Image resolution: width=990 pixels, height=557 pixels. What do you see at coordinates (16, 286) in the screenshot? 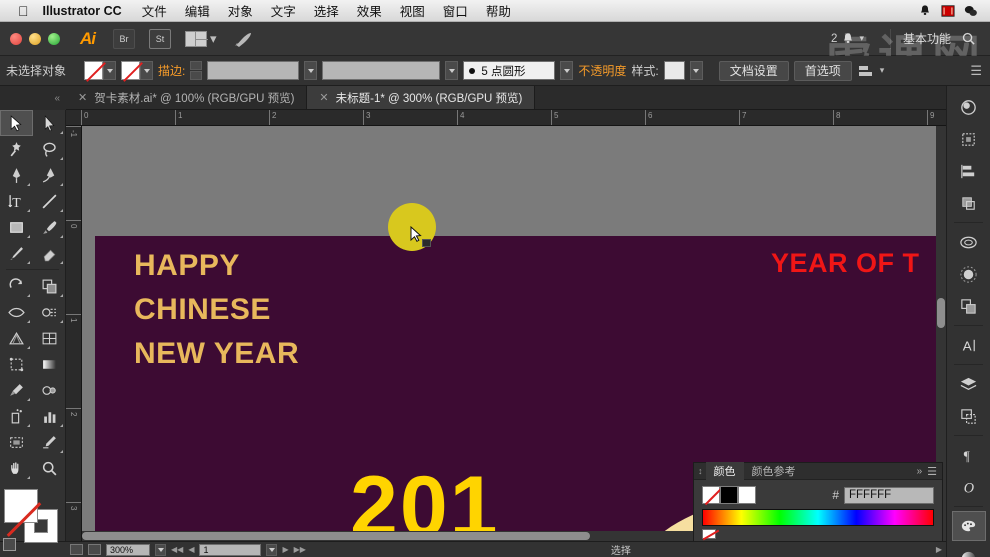
I see `rotate-tool` at bounding box center [16, 286].